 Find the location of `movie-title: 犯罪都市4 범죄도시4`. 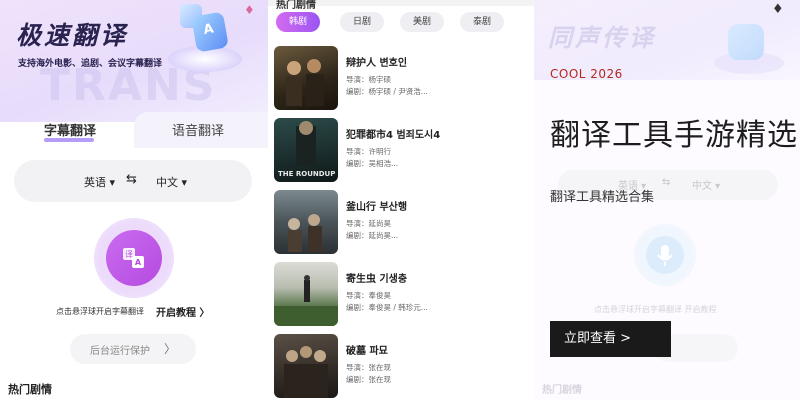

movie-title: 犯罪都市4 범죄도시4 is located at coordinates (393, 135).